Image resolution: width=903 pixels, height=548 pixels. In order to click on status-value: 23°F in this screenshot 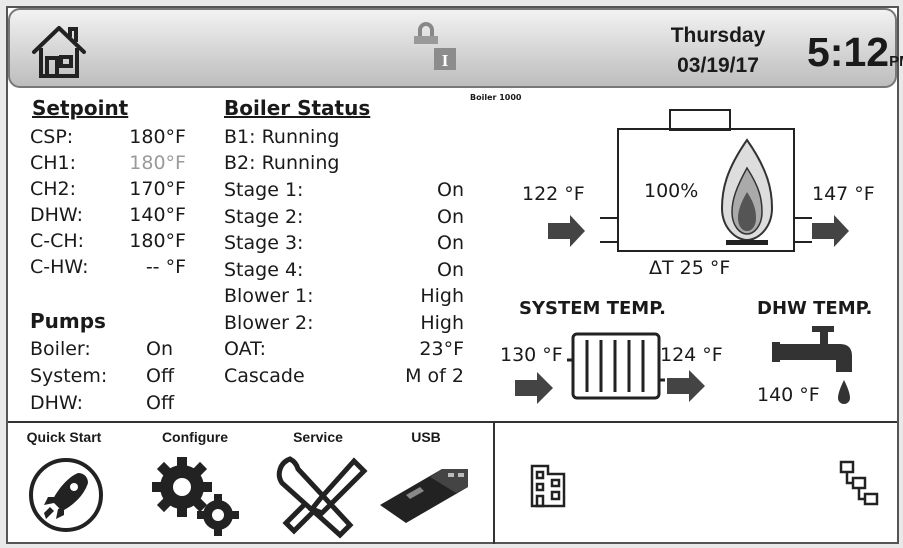, I will do `click(441, 349)`.